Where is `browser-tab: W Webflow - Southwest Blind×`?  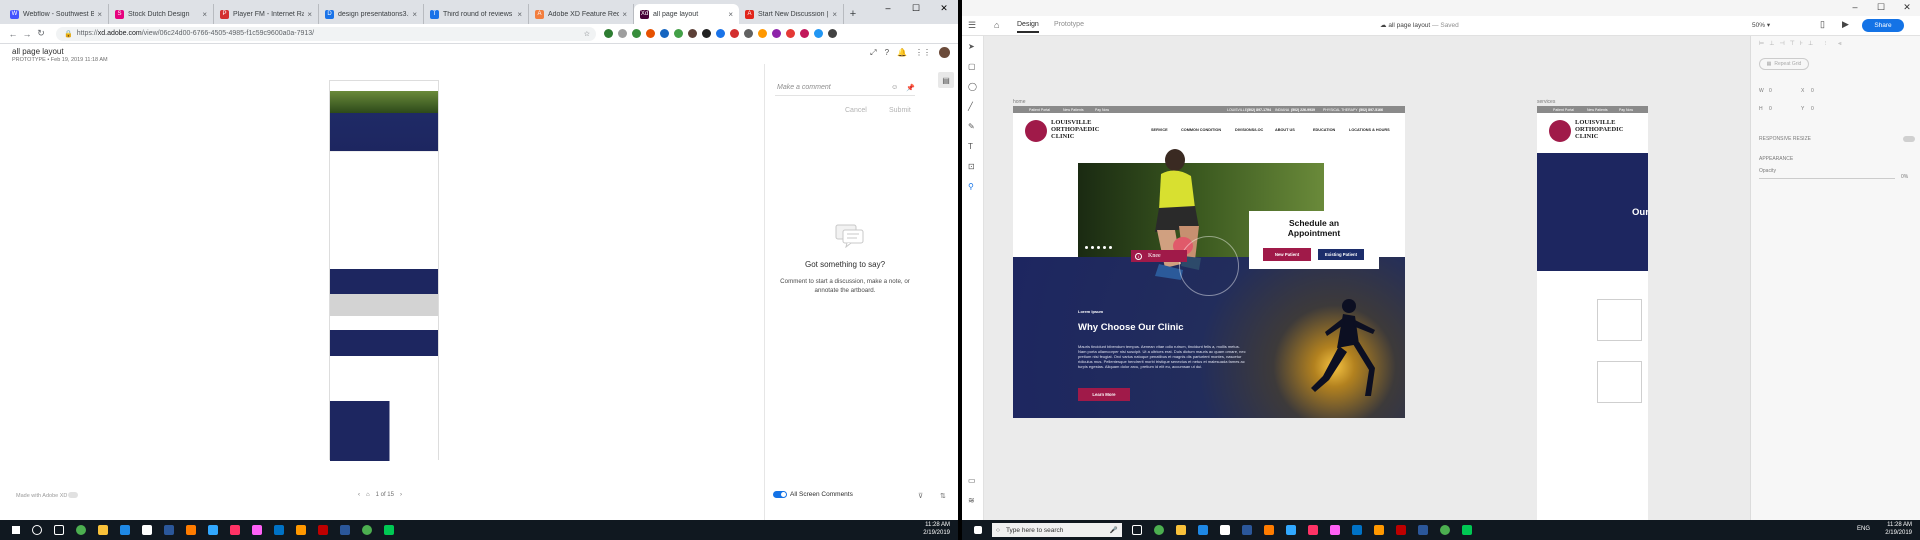 browser-tab: W Webflow - Southwest Blind× is located at coordinates (56, 14).